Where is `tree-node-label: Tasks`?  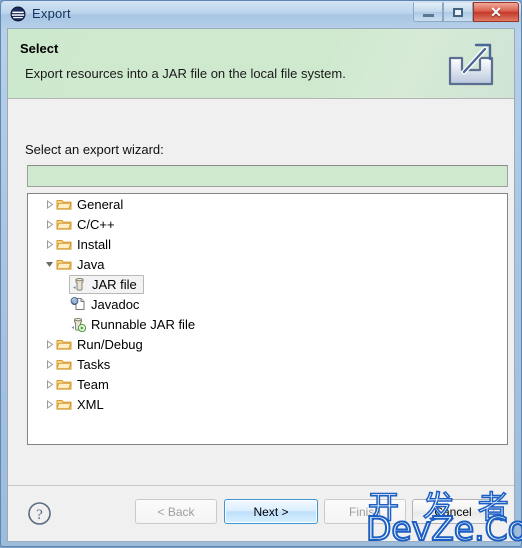
tree-node-label: Tasks is located at coordinates (94, 364).